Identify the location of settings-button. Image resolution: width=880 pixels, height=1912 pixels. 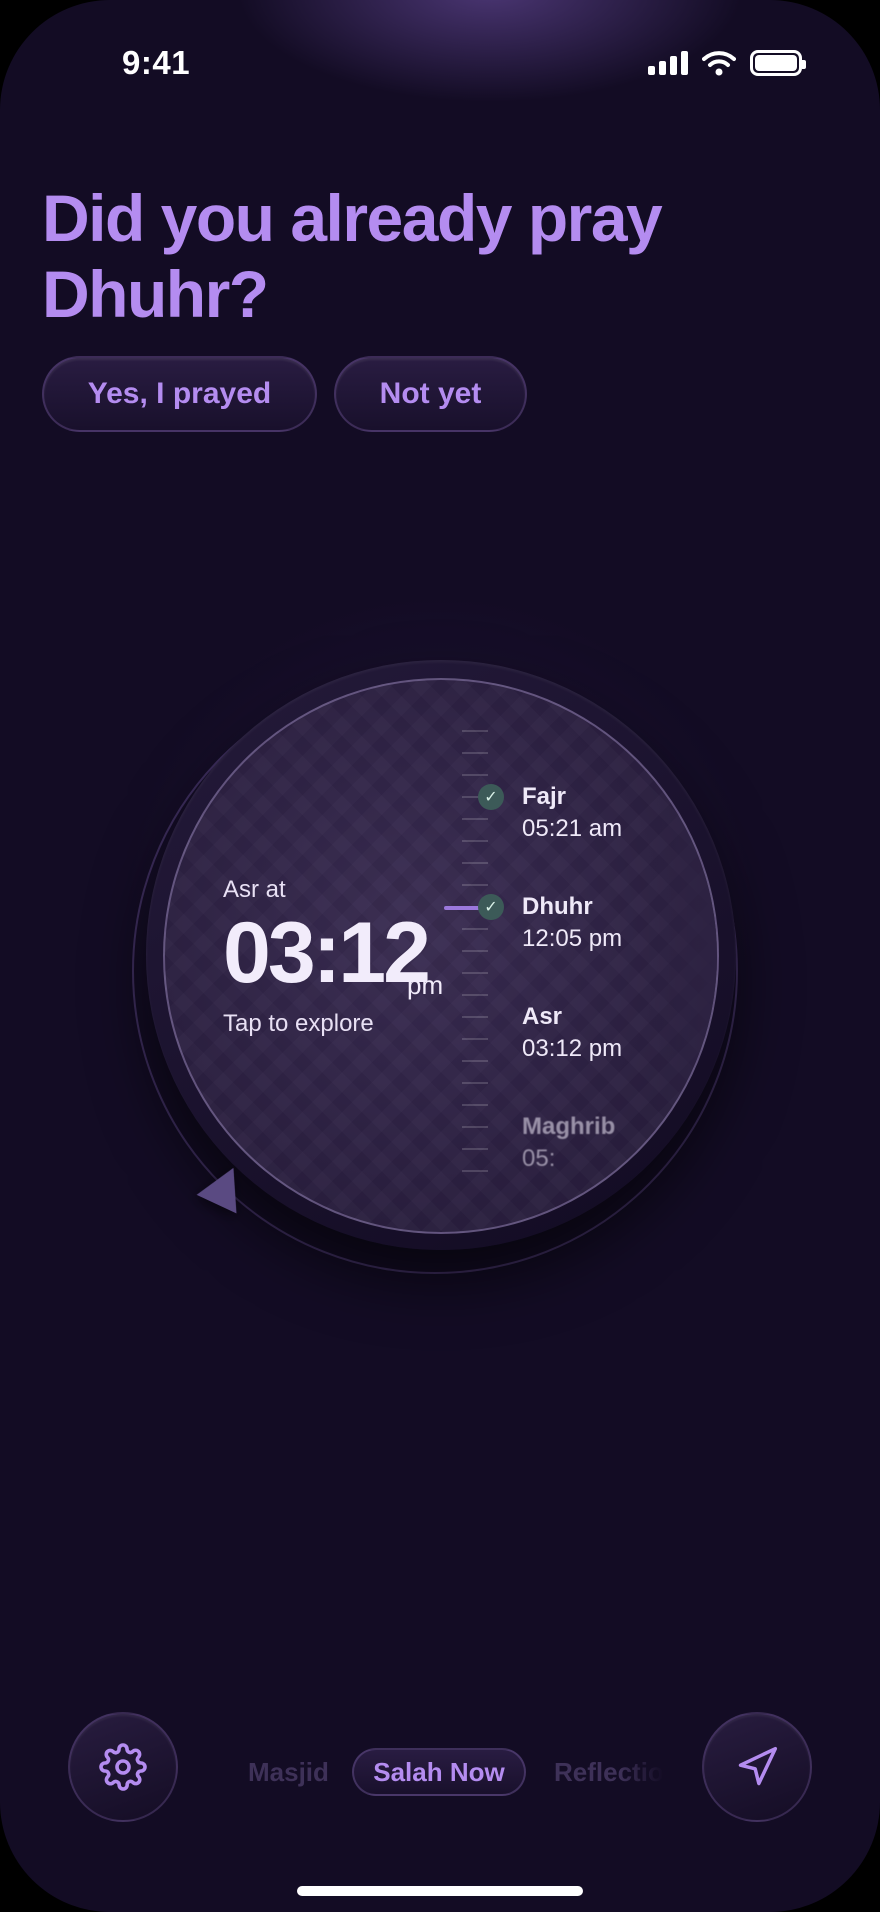
(123, 1767).